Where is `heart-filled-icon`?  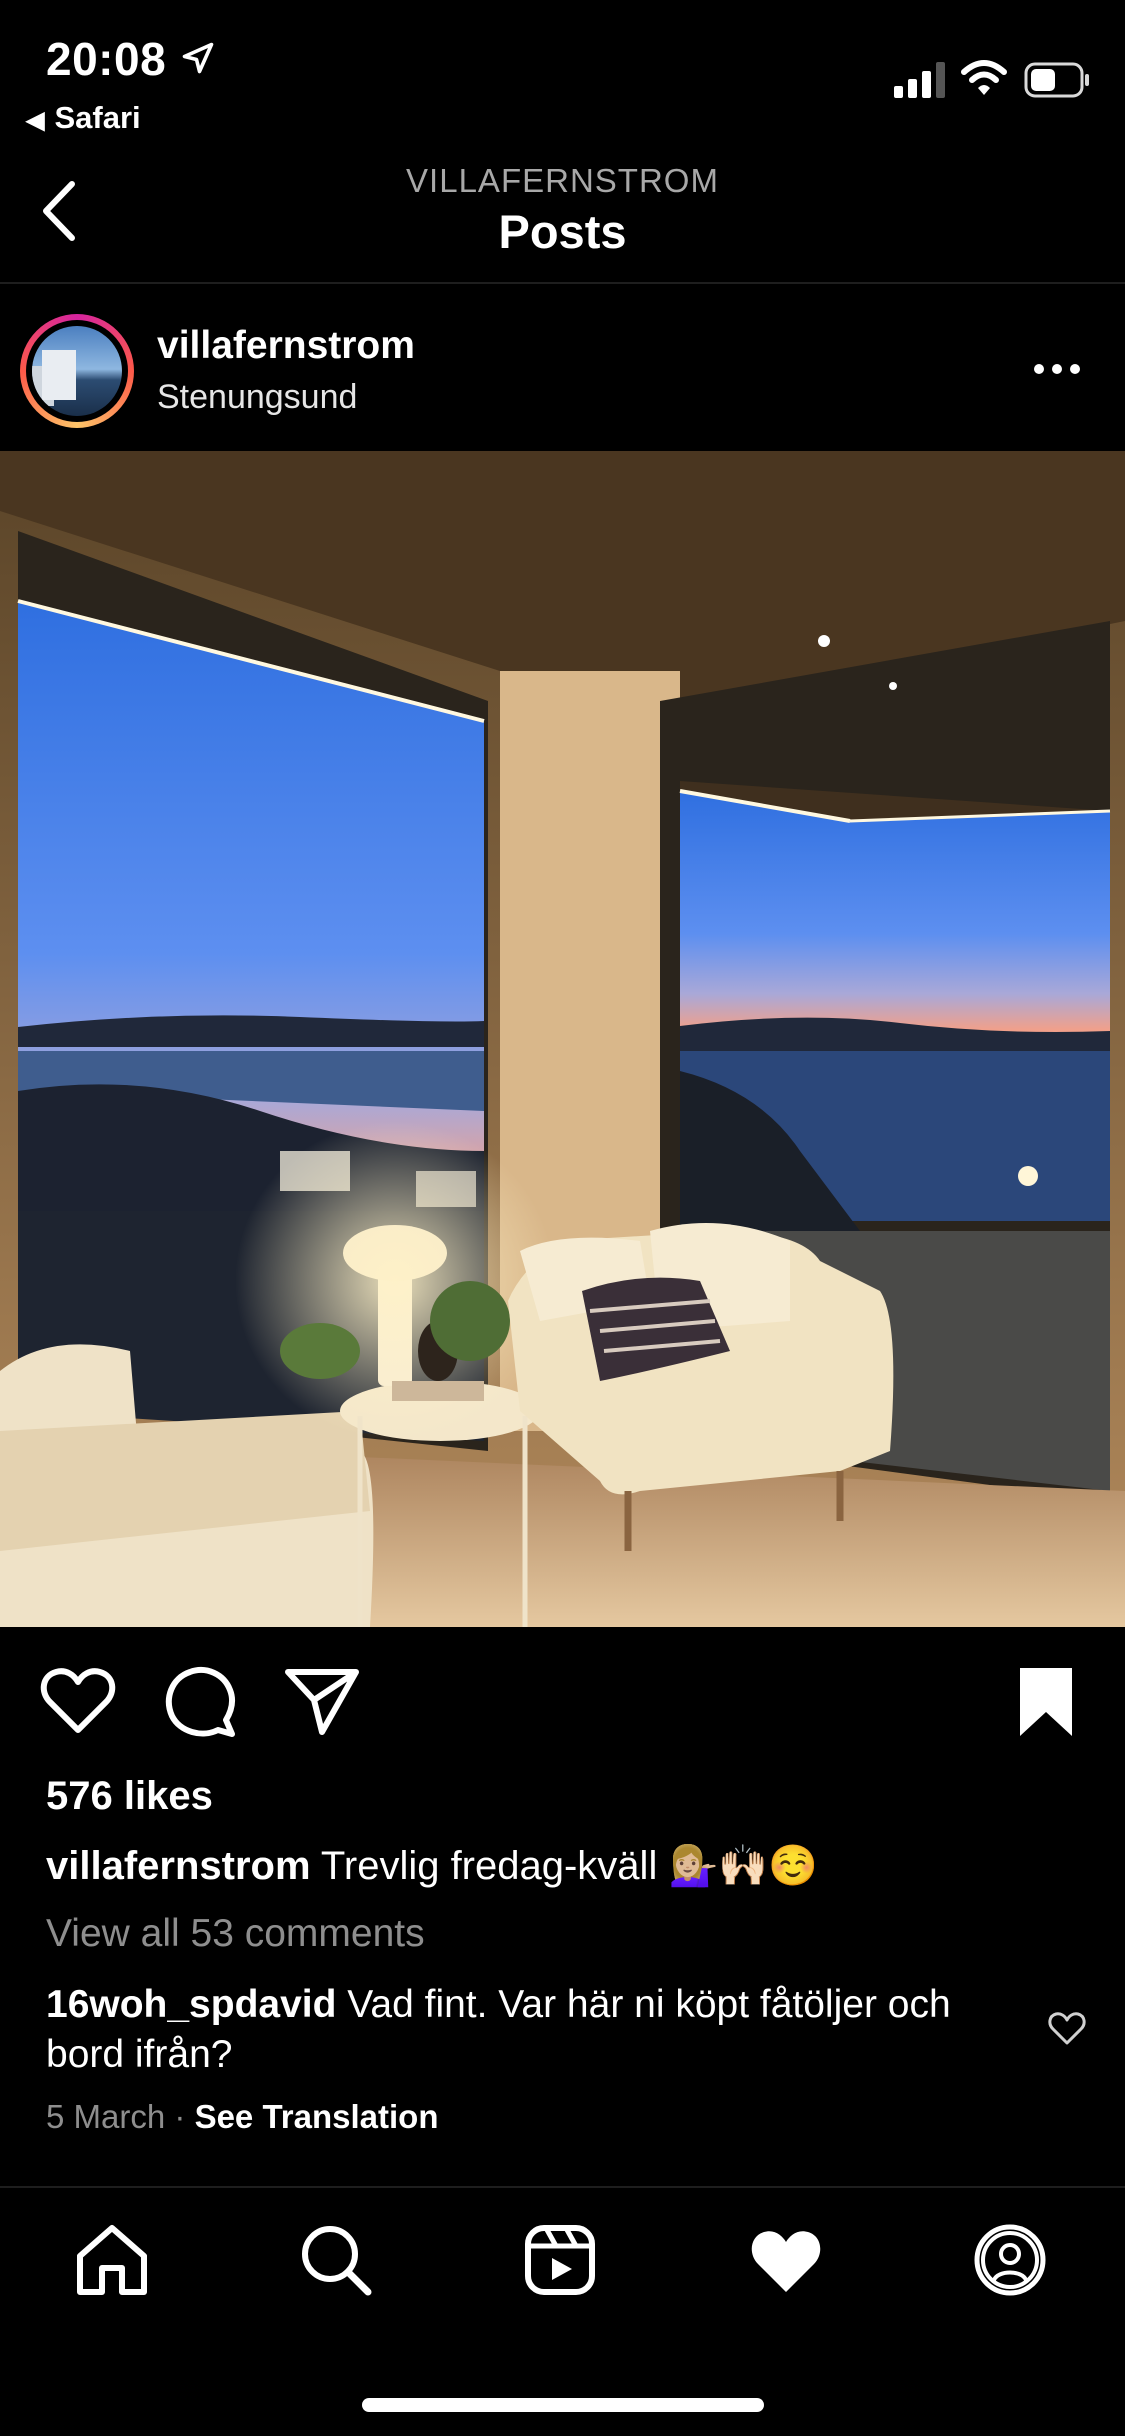
heart-filled-icon is located at coordinates (786, 2260).